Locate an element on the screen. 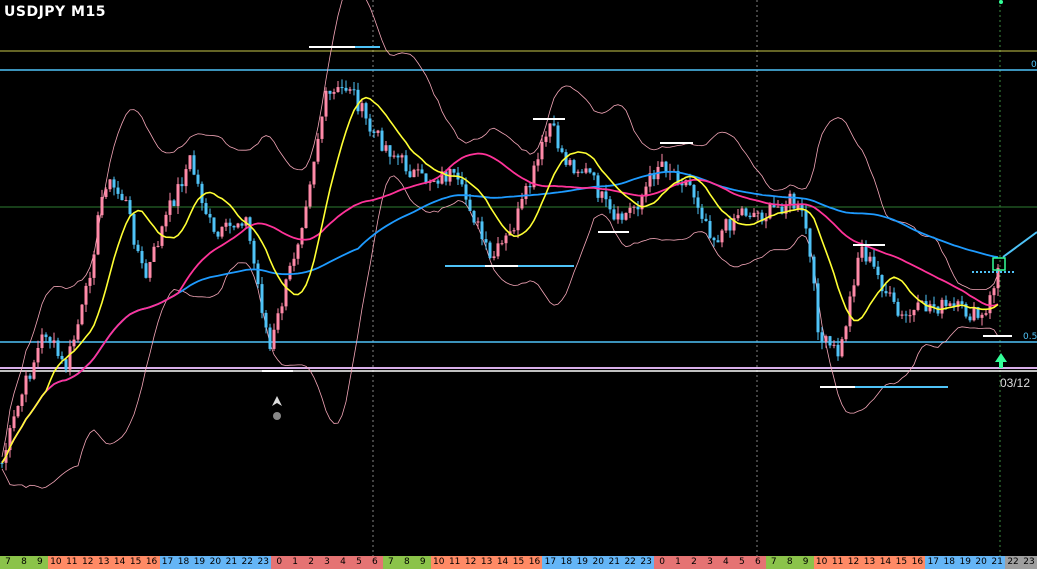 The width and height of the screenshot is (1037, 569). x-tick-label: 15 is located at coordinates (135, 562).